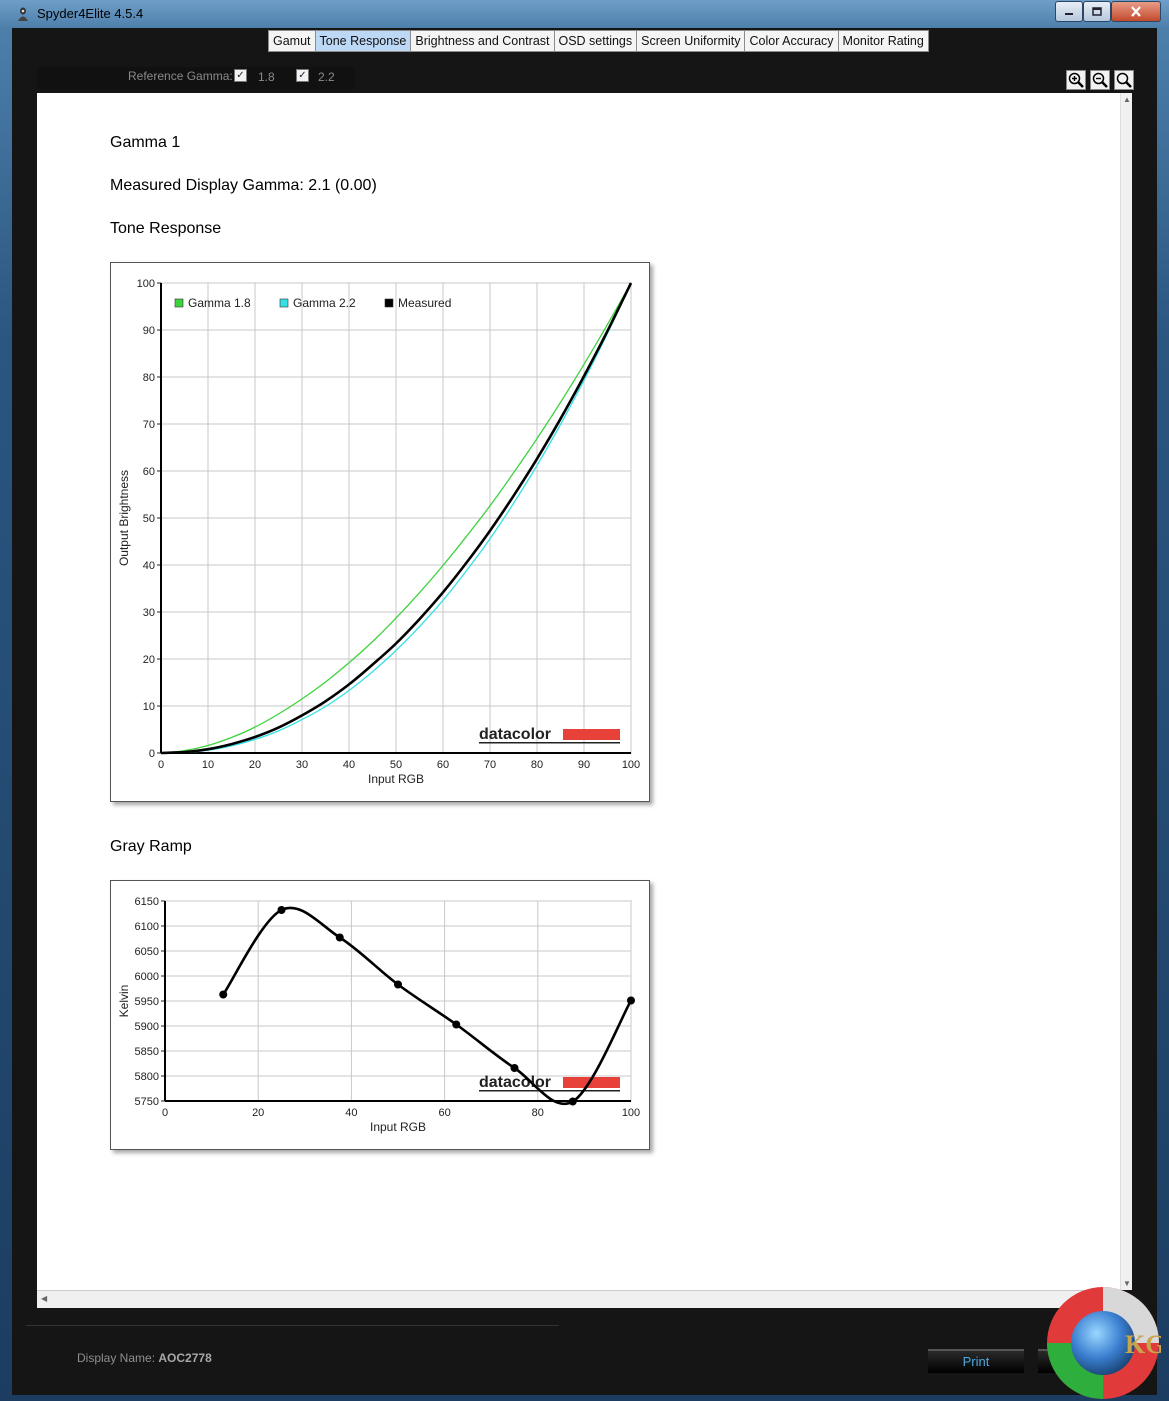 The width and height of the screenshot is (1169, 1401). What do you see at coordinates (578, 1299) in the screenshot?
I see `horizontal-scrollbar: ◀ ▶` at bounding box center [578, 1299].